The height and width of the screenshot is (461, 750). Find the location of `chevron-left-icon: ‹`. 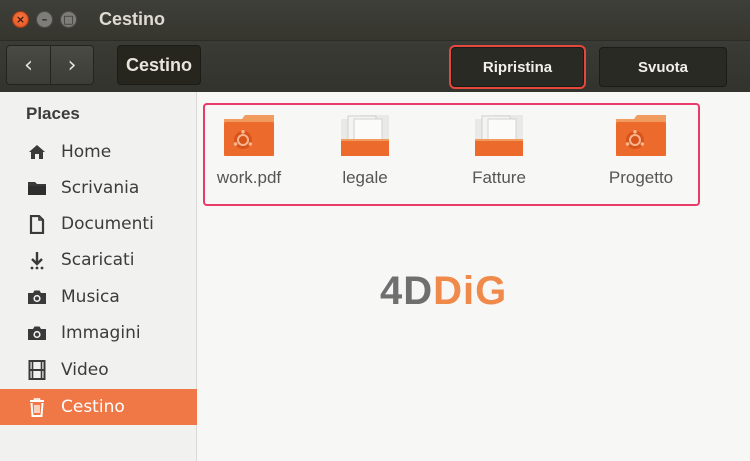

chevron-left-icon: ‹ is located at coordinates (28, 65).